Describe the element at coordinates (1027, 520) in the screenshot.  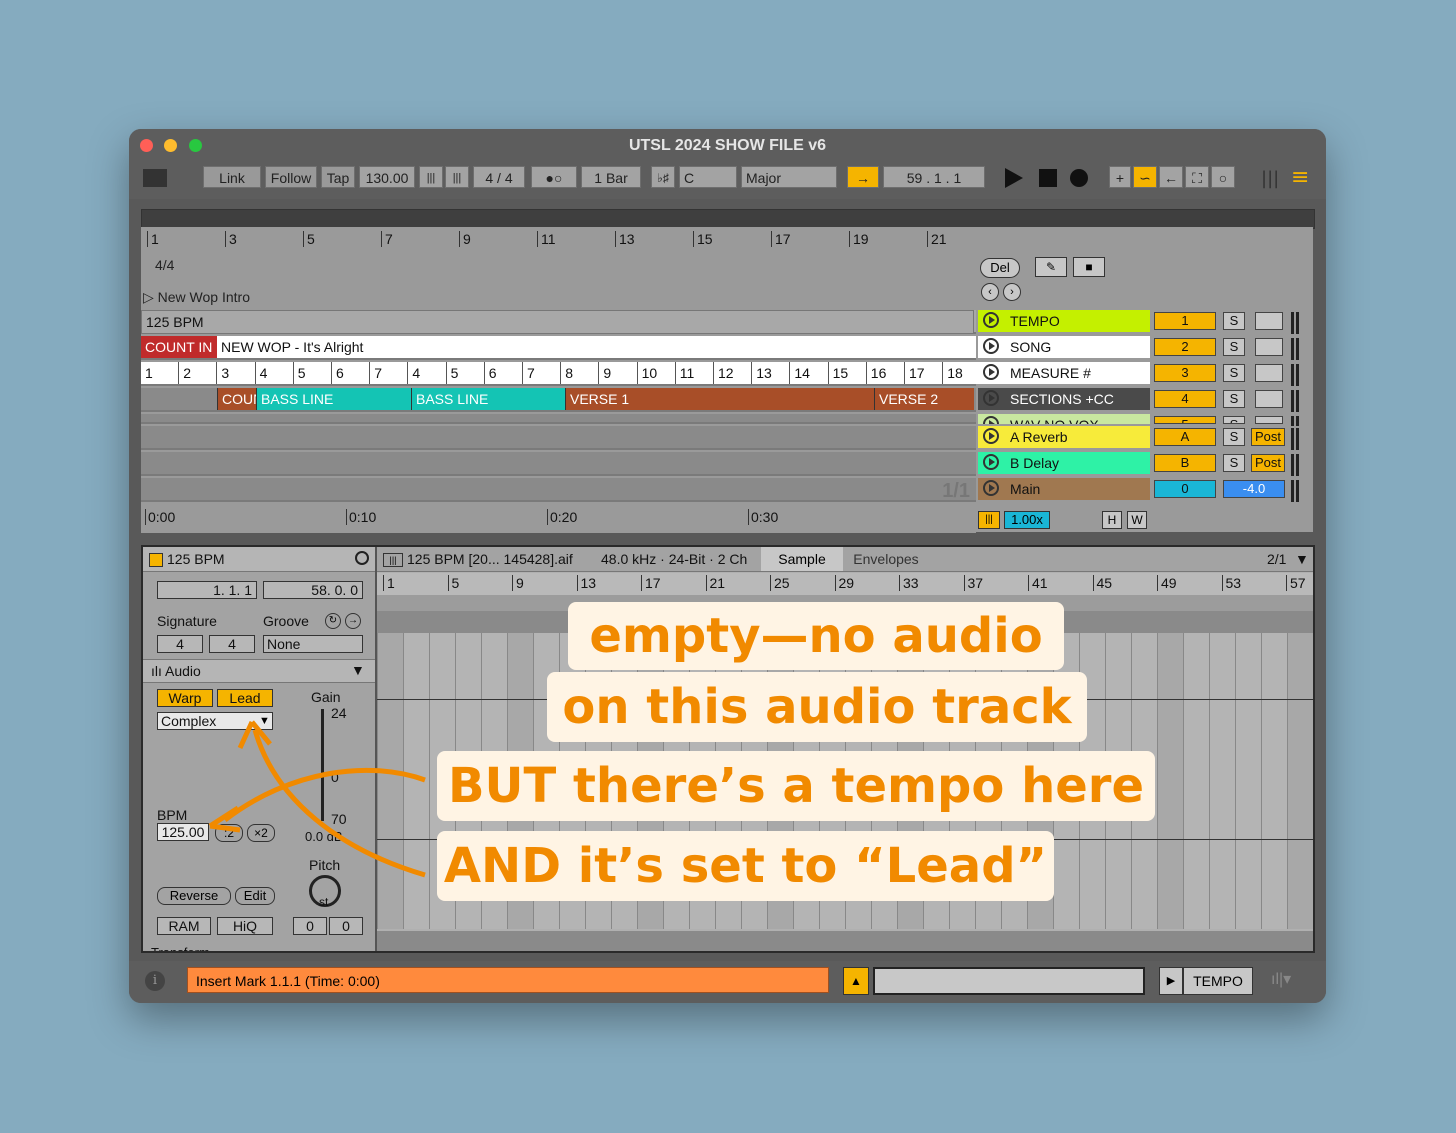
I see `zoom-field: 1.00x` at that location.